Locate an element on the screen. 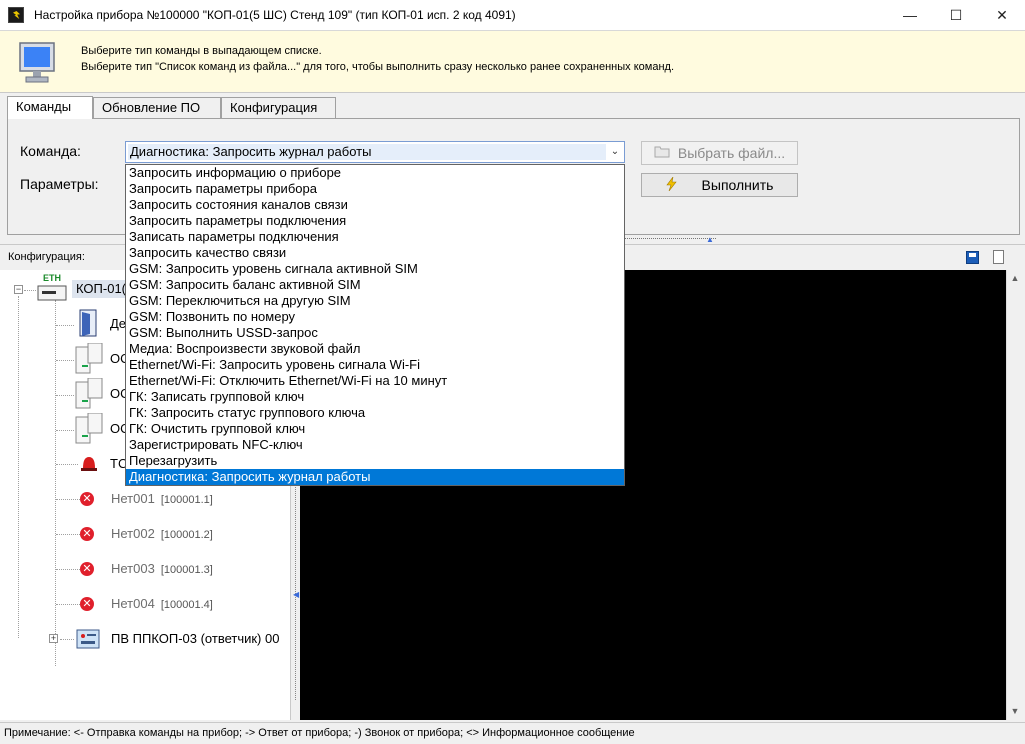 This screenshot has height=744, width=1025. offline-address: [100001.2] is located at coordinates (186, 535).